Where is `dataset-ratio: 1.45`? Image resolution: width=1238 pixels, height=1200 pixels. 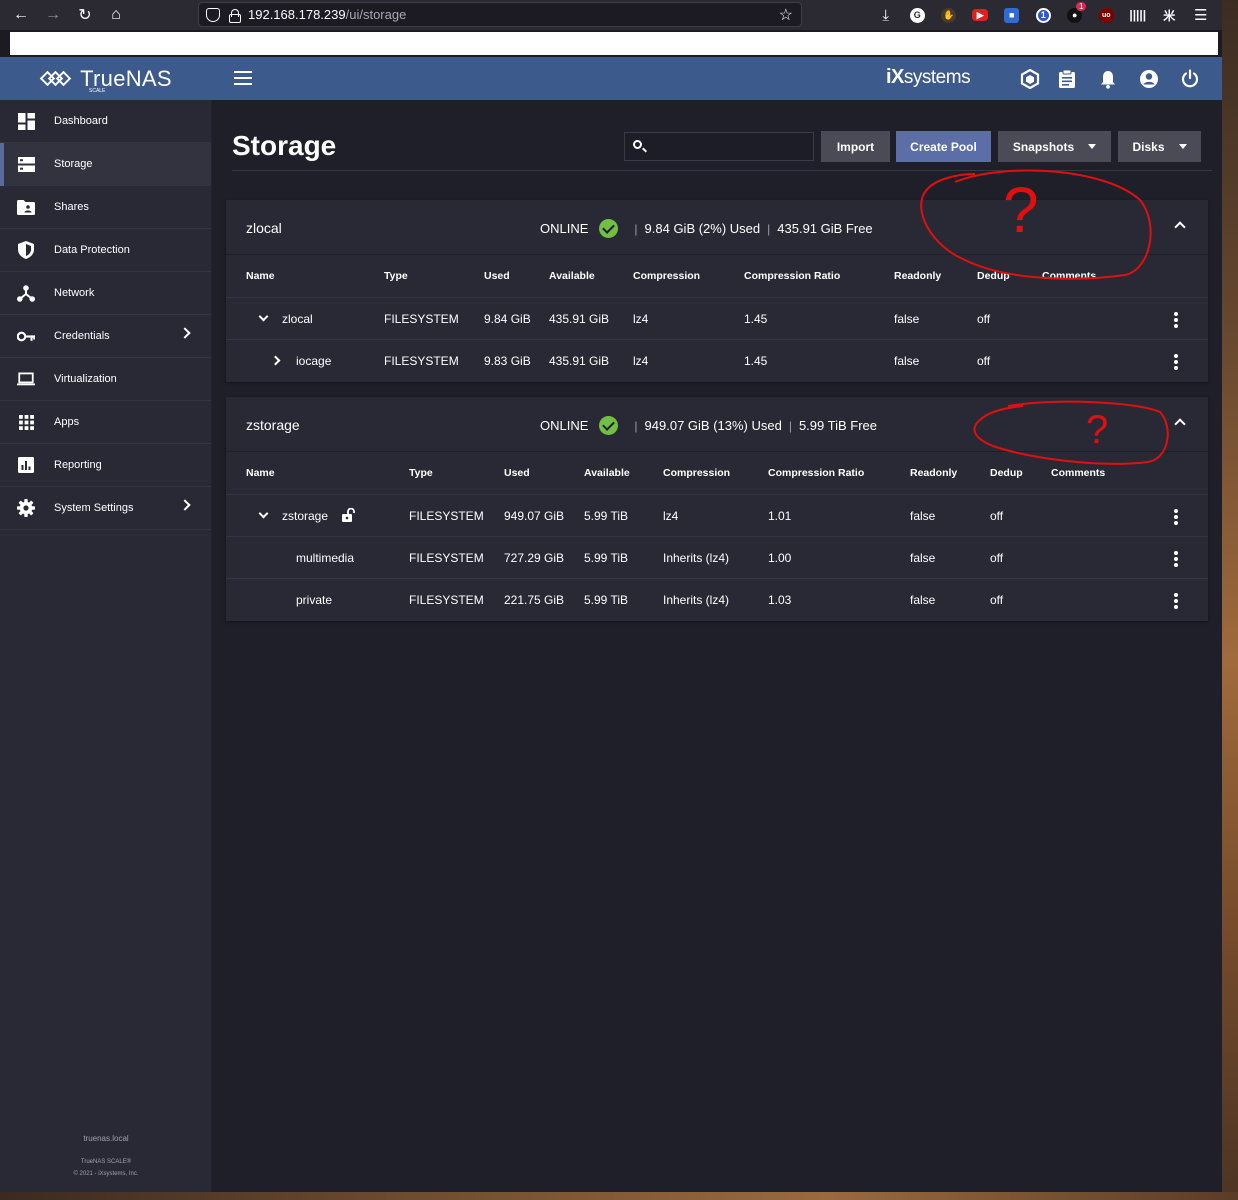 dataset-ratio: 1.45 is located at coordinates (756, 361).